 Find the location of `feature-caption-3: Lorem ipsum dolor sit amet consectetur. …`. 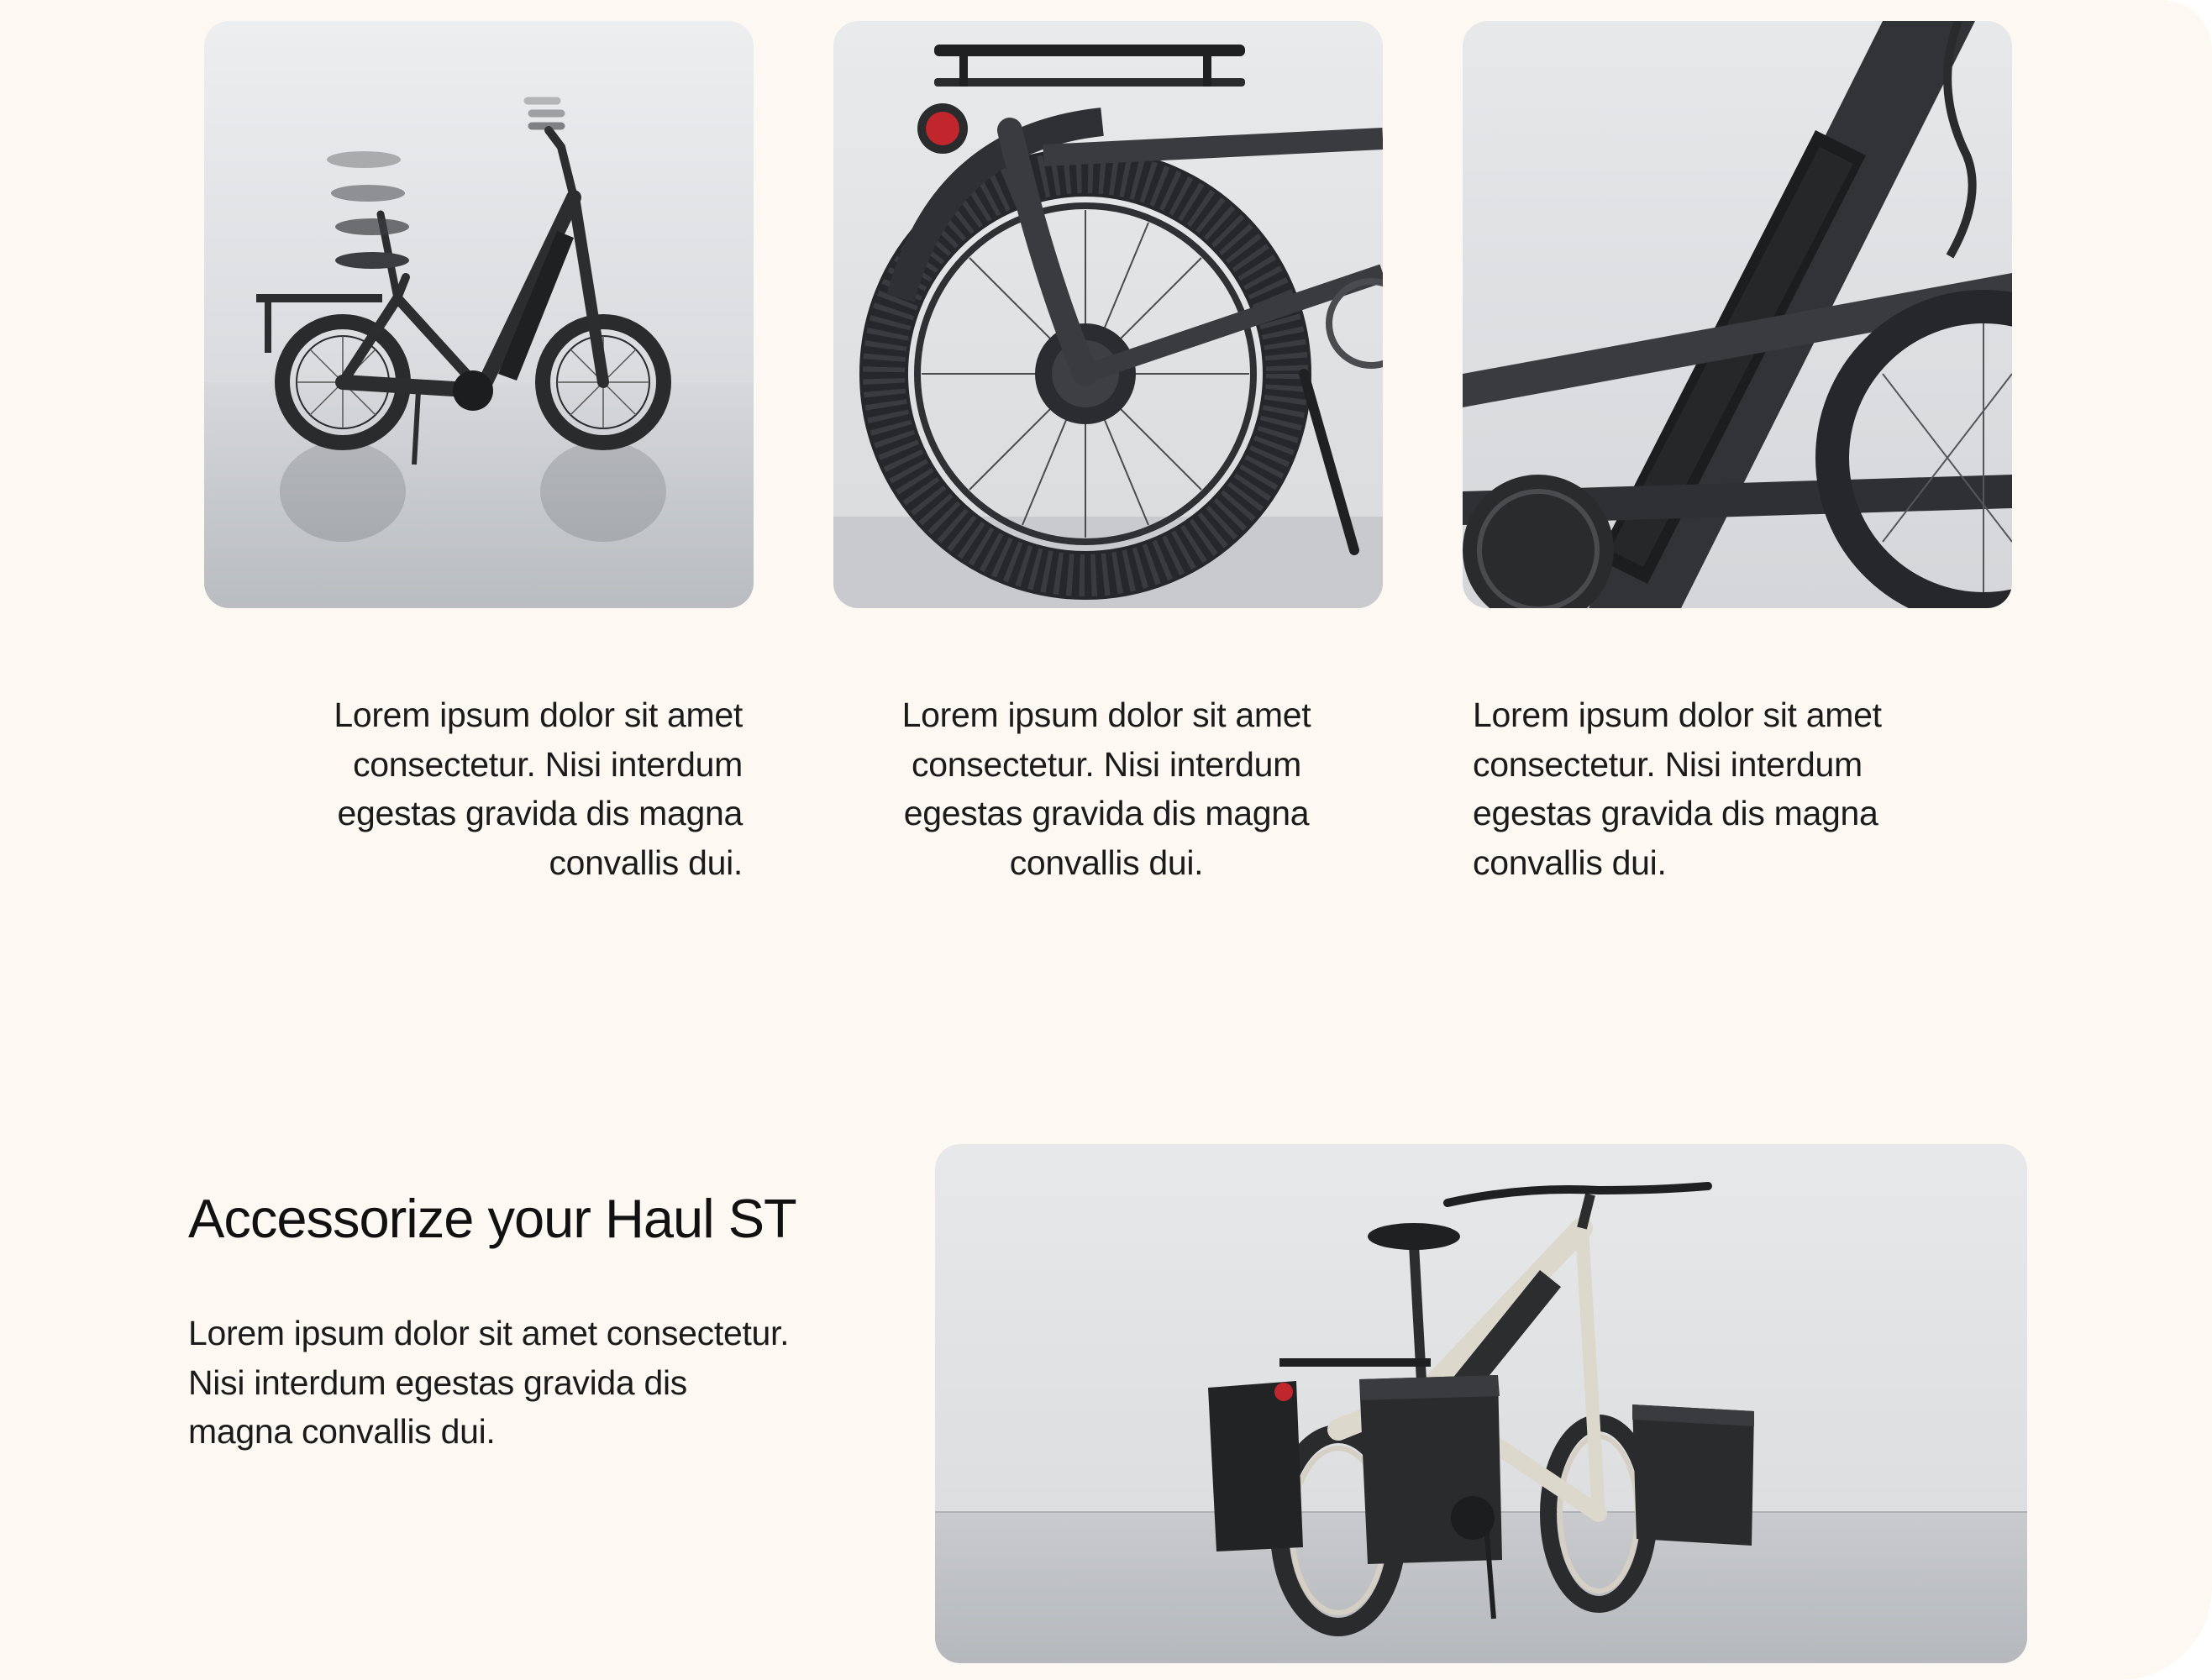

feature-caption-3: Lorem ipsum dolor sit amet consectetur. … is located at coordinates (1677, 789).